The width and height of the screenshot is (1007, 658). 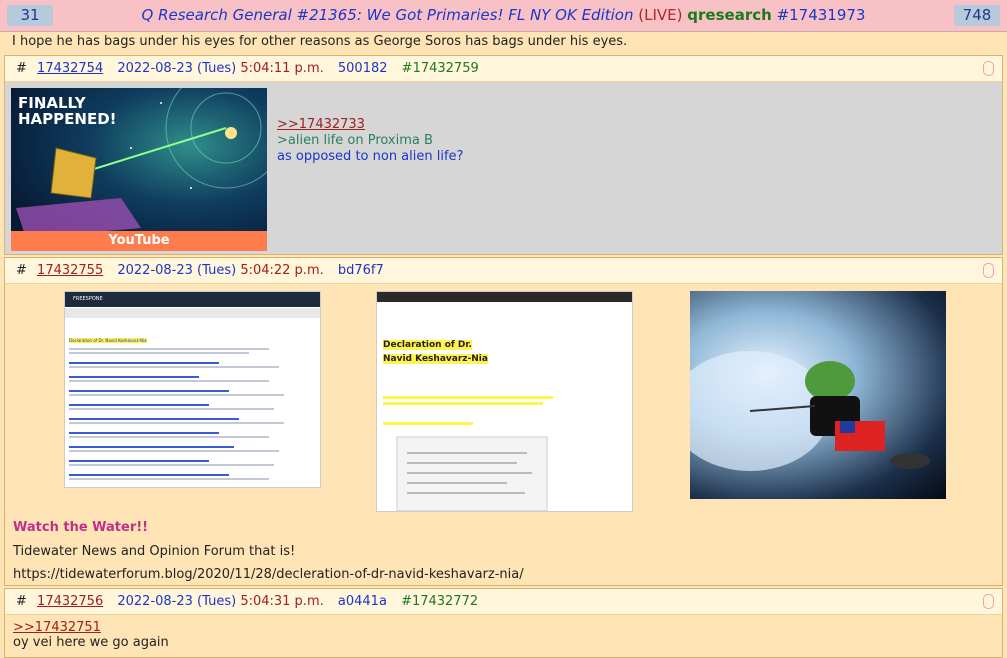 What do you see at coordinates (660, 15) in the screenshot?
I see `live-badge: (LIVE)` at bounding box center [660, 15].